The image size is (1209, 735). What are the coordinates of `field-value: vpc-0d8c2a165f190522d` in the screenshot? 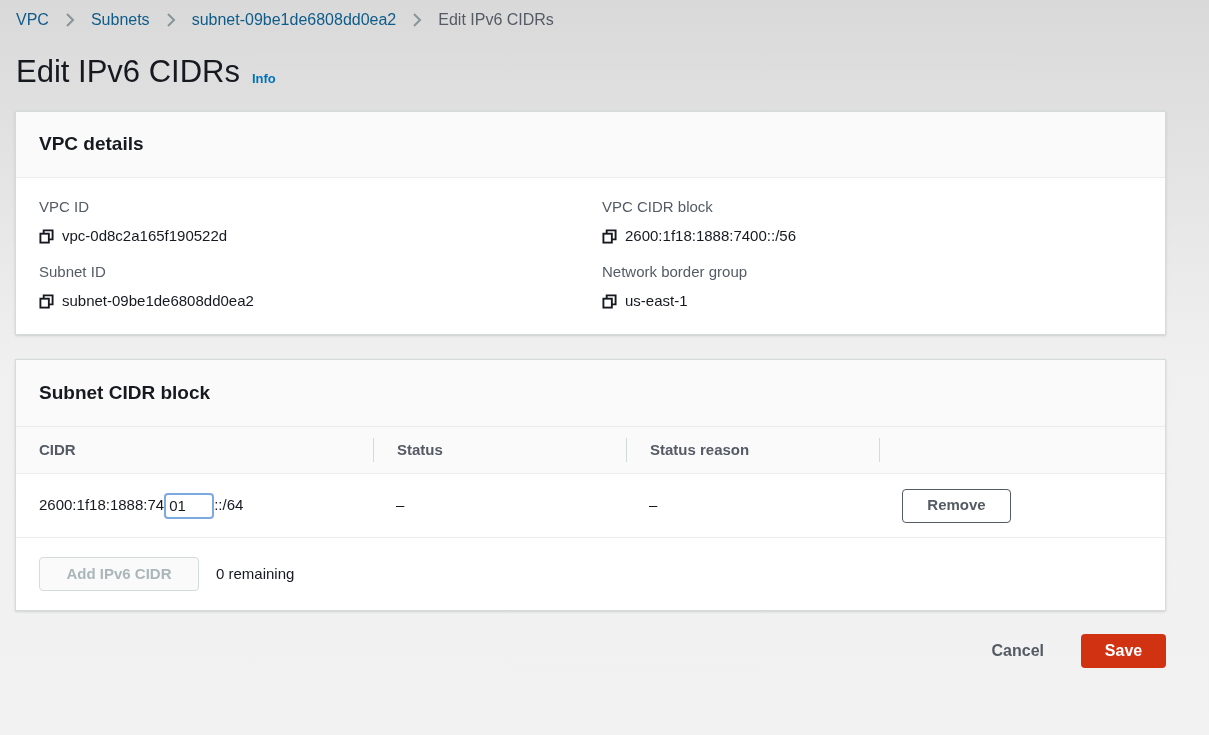 It's located at (145, 236).